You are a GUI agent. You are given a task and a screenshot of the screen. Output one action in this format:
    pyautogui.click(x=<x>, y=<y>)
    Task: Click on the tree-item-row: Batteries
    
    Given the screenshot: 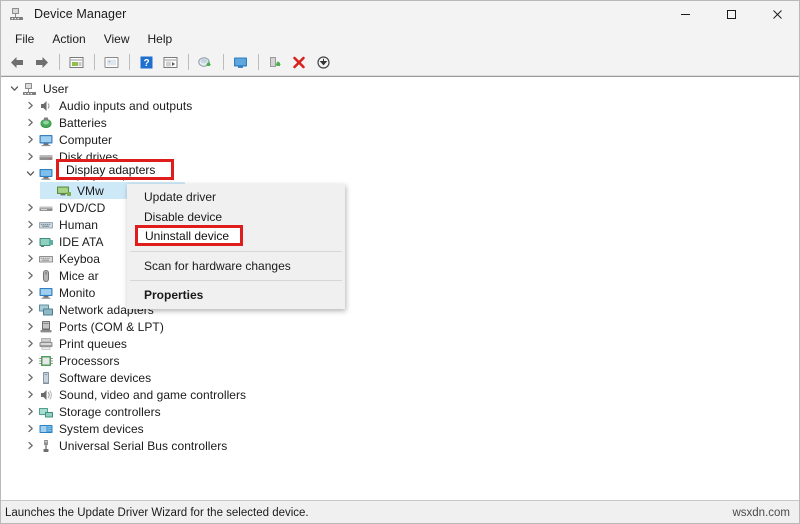 What is the action you would take?
    pyautogui.click(x=400, y=122)
    